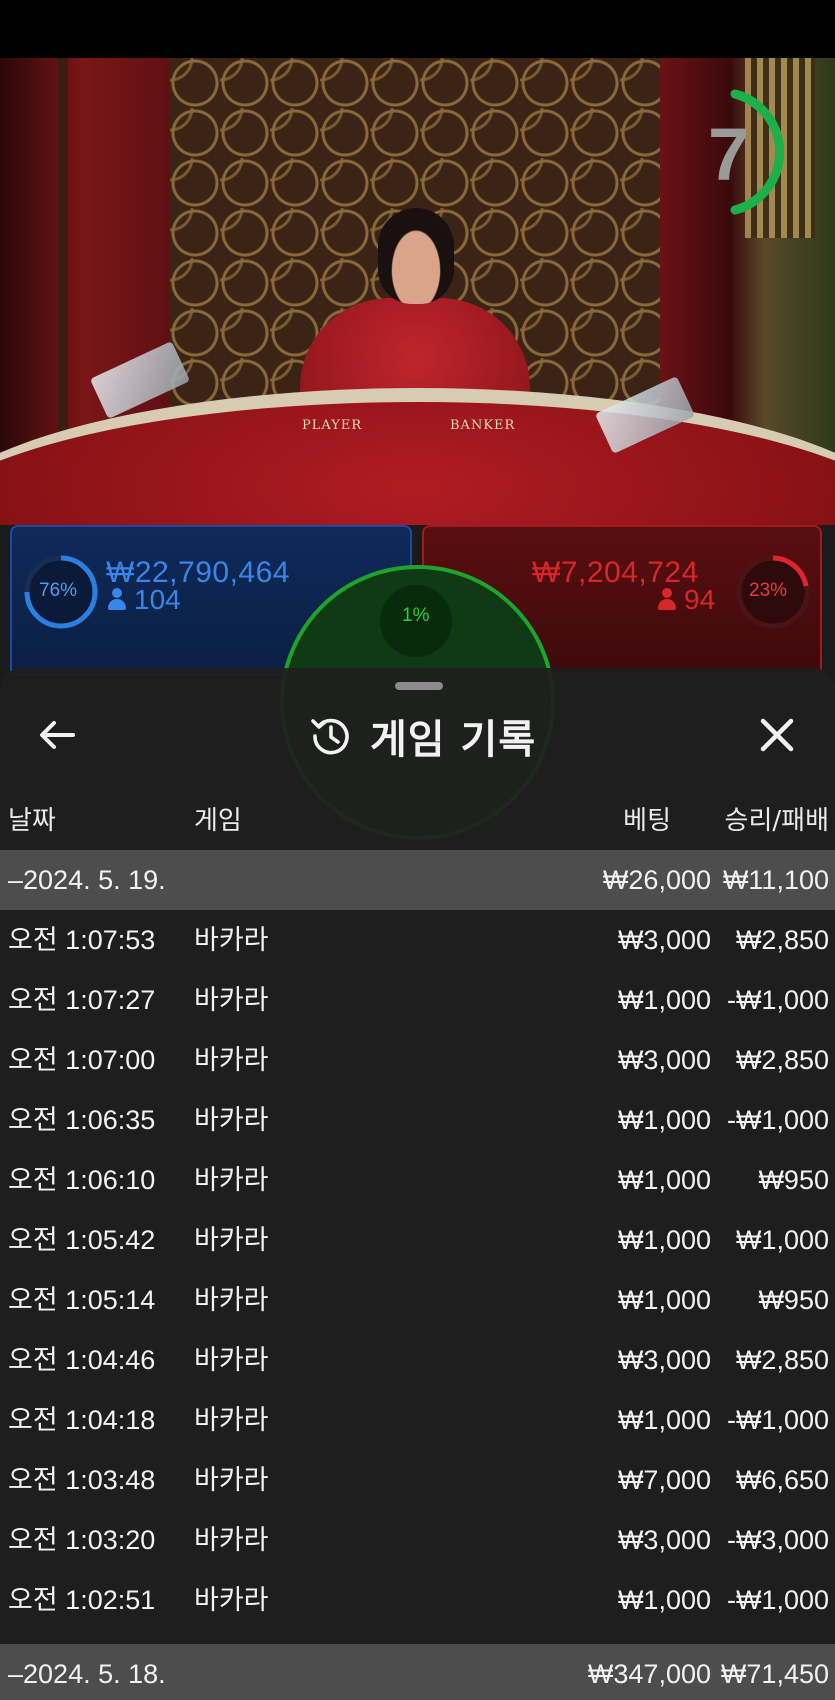 This screenshot has width=835, height=1700. What do you see at coordinates (82, 1600) in the screenshot?
I see `row-time: 오전 1:02:51` at bounding box center [82, 1600].